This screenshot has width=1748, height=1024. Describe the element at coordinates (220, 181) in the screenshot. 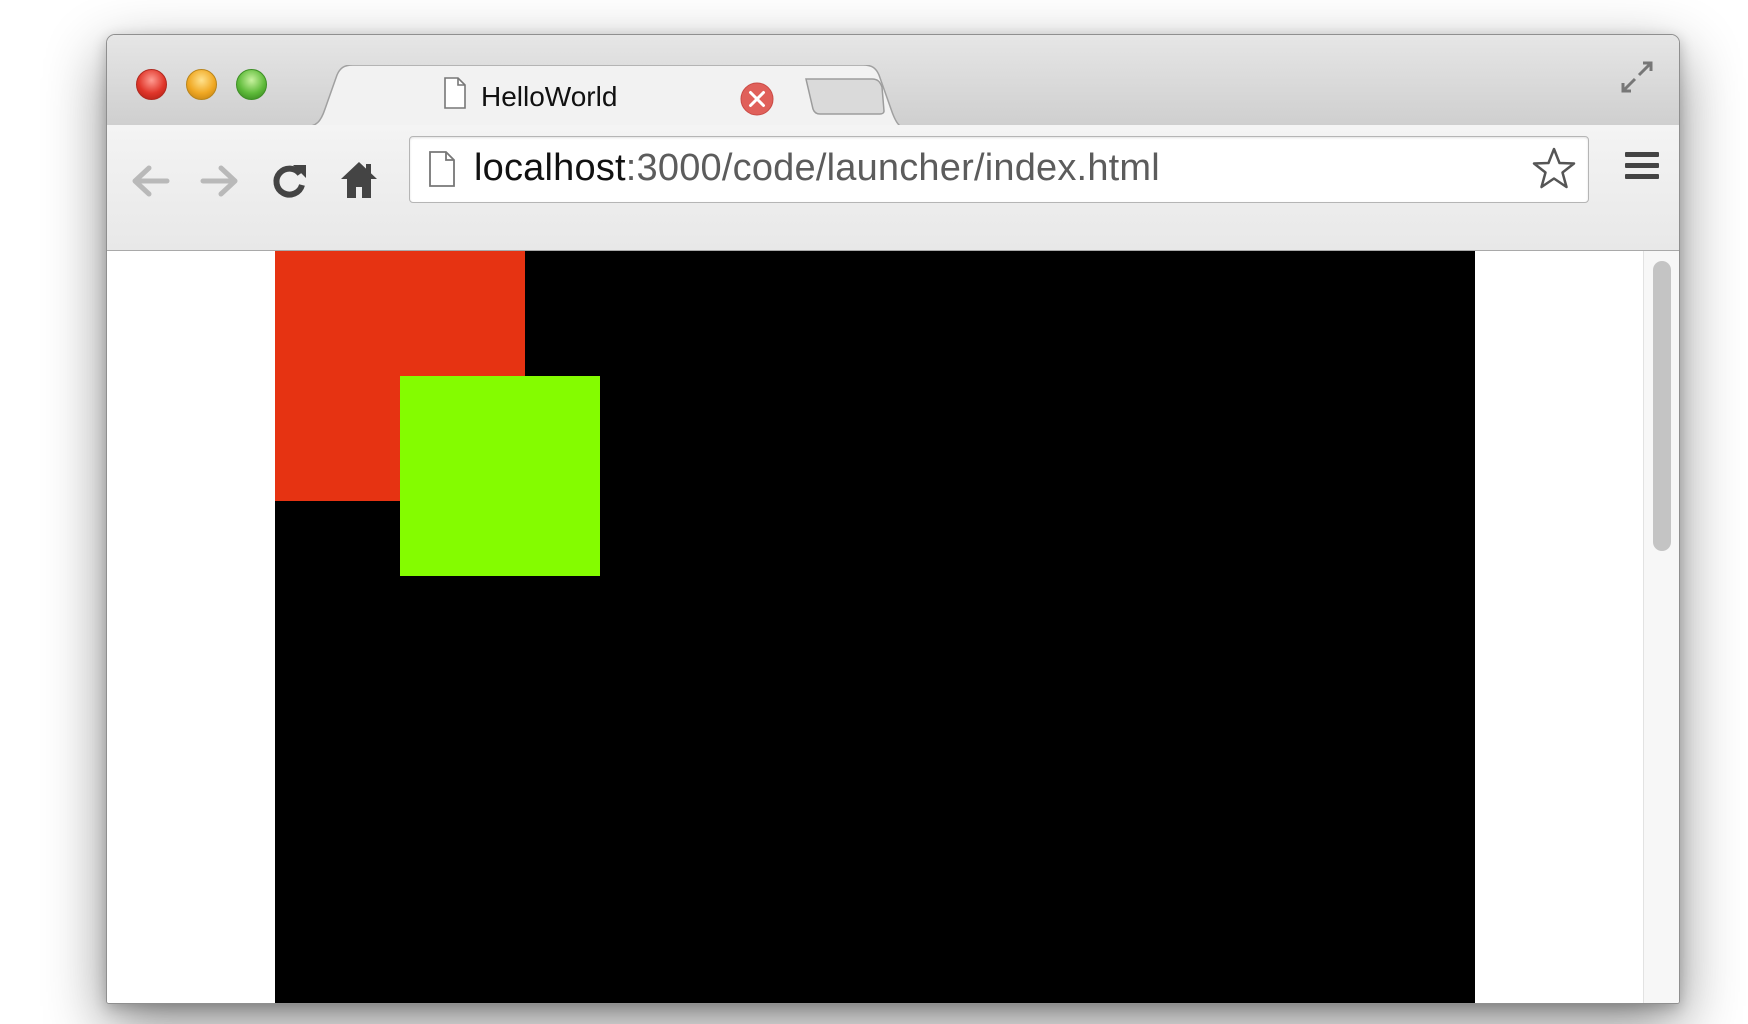

I see `forward-arrow-icon` at that location.